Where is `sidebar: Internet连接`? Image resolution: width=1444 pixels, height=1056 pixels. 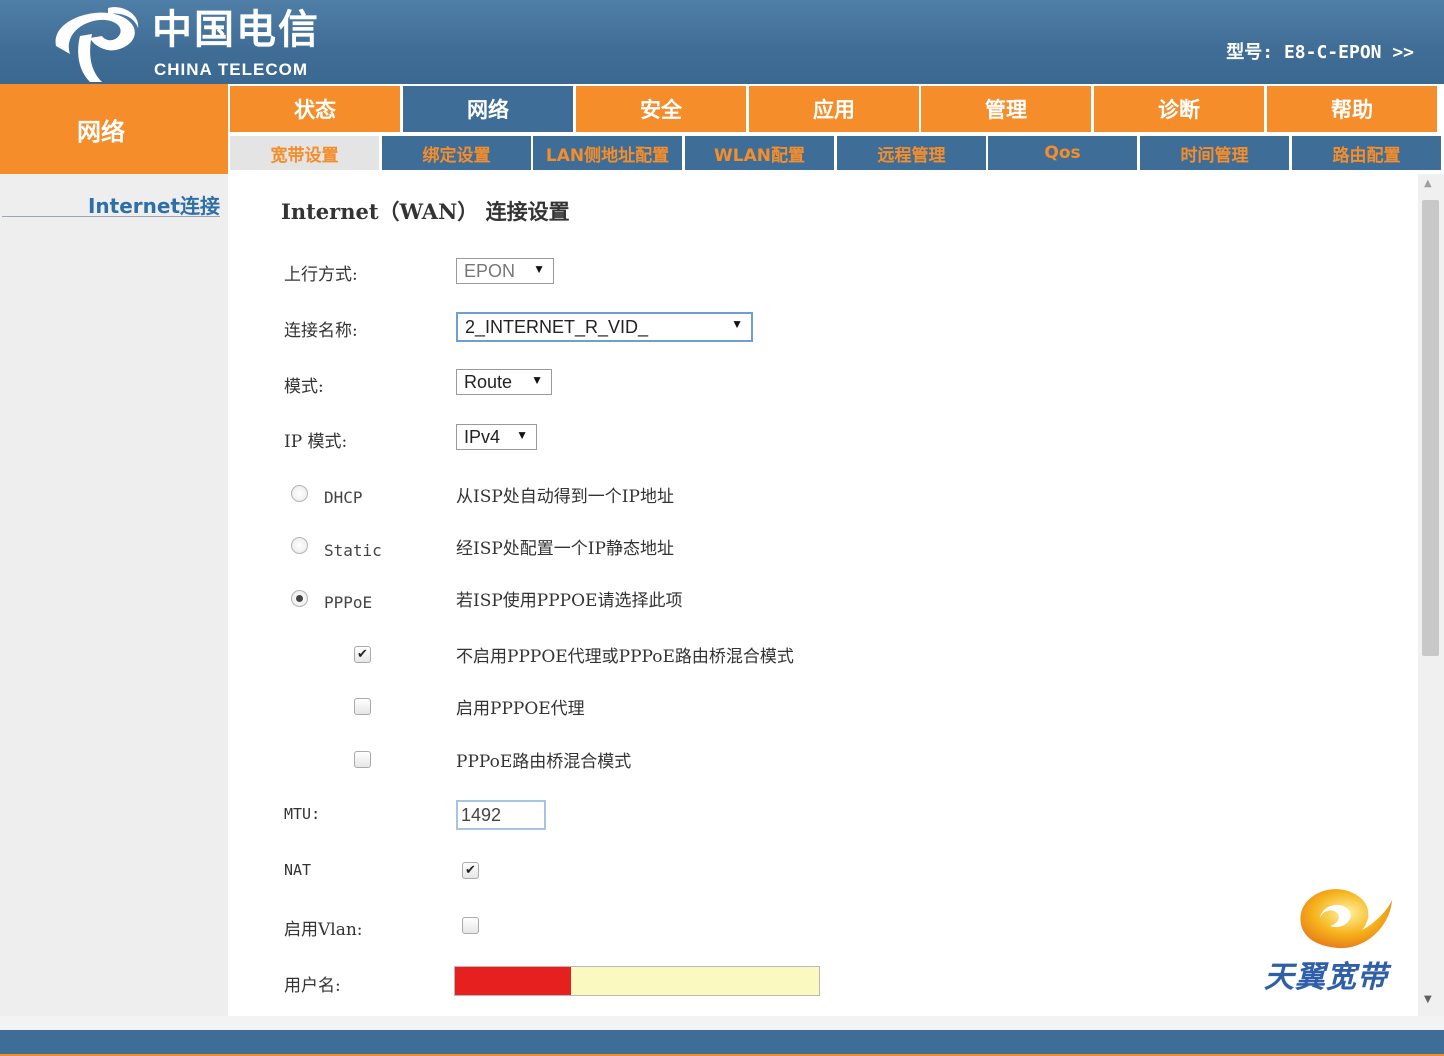
sidebar: Internet连接 is located at coordinates (114, 595).